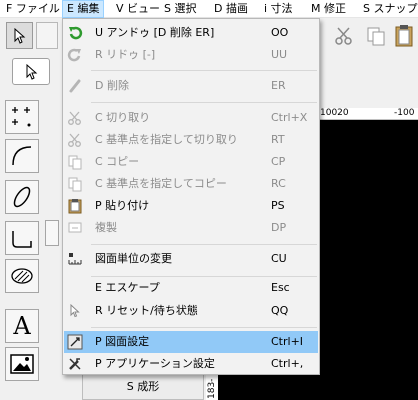  Describe the element at coordinates (287, 341) in the screenshot. I see `menu-item-shortcut: Ctrl+I` at that location.